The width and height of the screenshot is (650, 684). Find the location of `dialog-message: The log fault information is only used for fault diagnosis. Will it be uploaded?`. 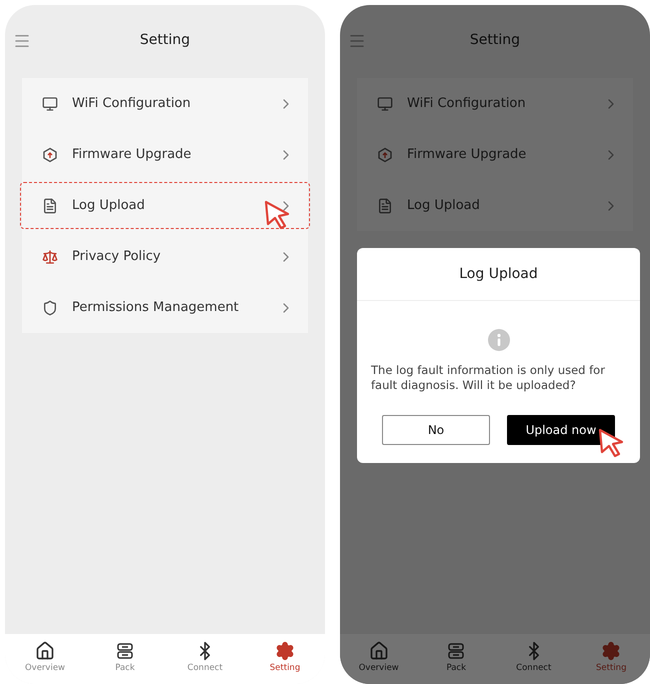

dialog-message: The log fault information is only used for fault diagnosis. Will it be uploaded? is located at coordinates (488, 378).